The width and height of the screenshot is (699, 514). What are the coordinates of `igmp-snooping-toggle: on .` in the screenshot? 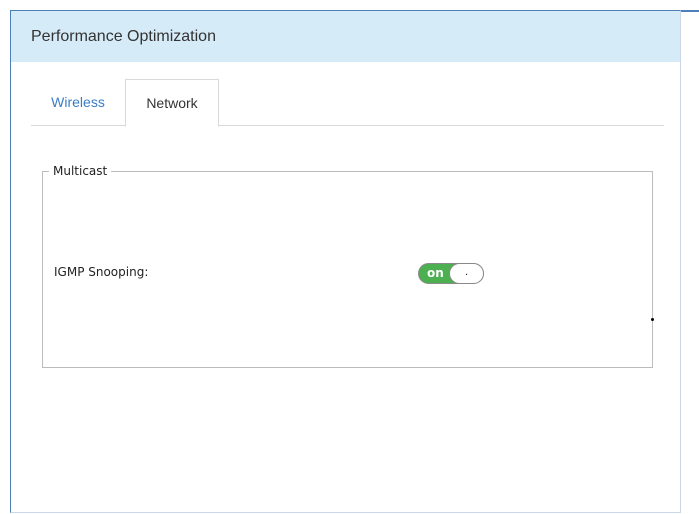 It's located at (451, 273).